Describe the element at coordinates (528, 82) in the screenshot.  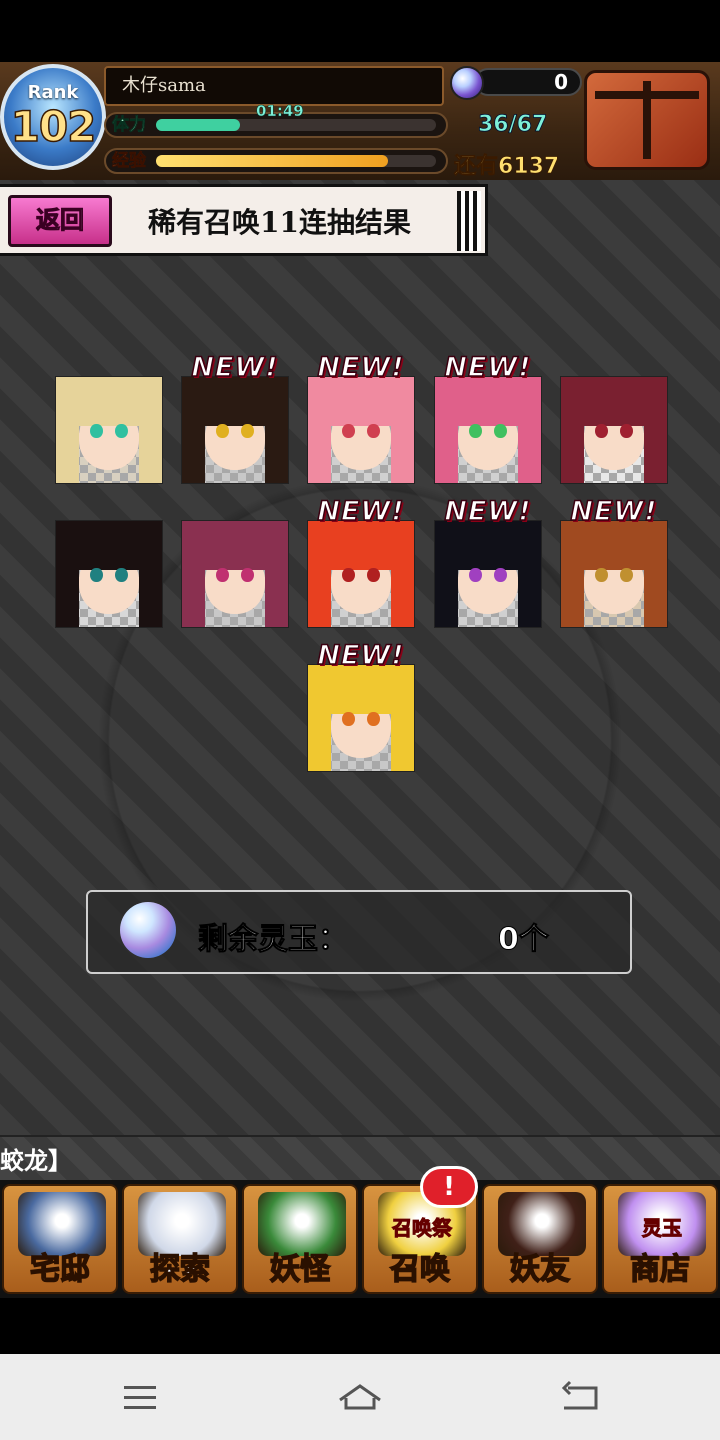
I see `orb-count: 0` at that location.